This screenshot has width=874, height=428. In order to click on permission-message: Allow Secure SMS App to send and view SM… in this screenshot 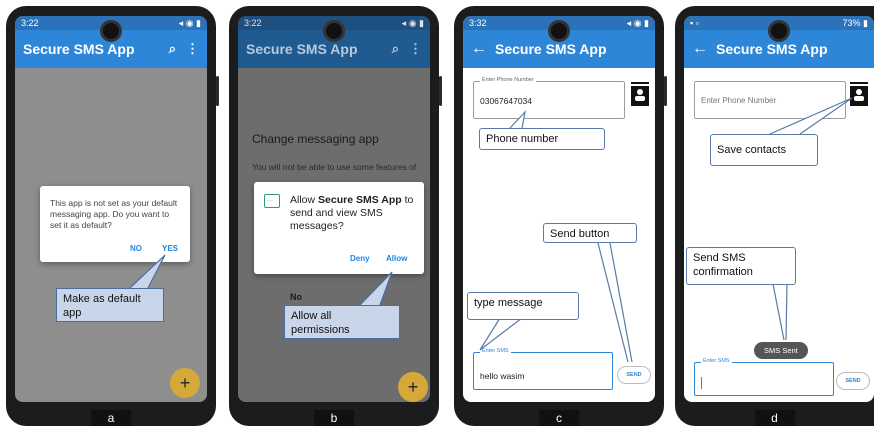, I will do `click(352, 213)`.